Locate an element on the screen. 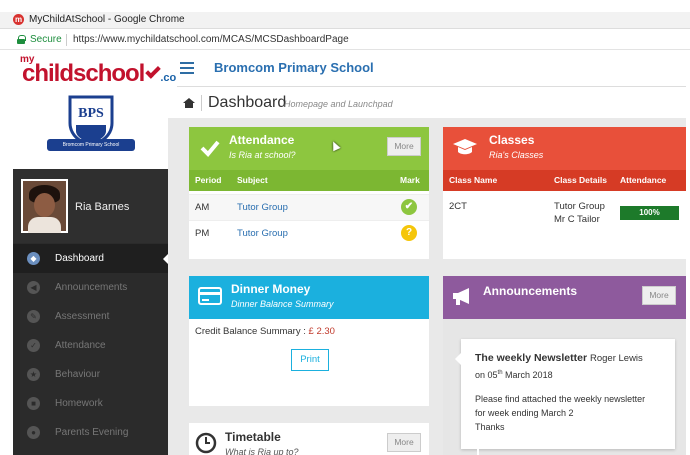 The image size is (690, 455). sidebar-item-announcements: ◀ Announcements is located at coordinates (90, 287).